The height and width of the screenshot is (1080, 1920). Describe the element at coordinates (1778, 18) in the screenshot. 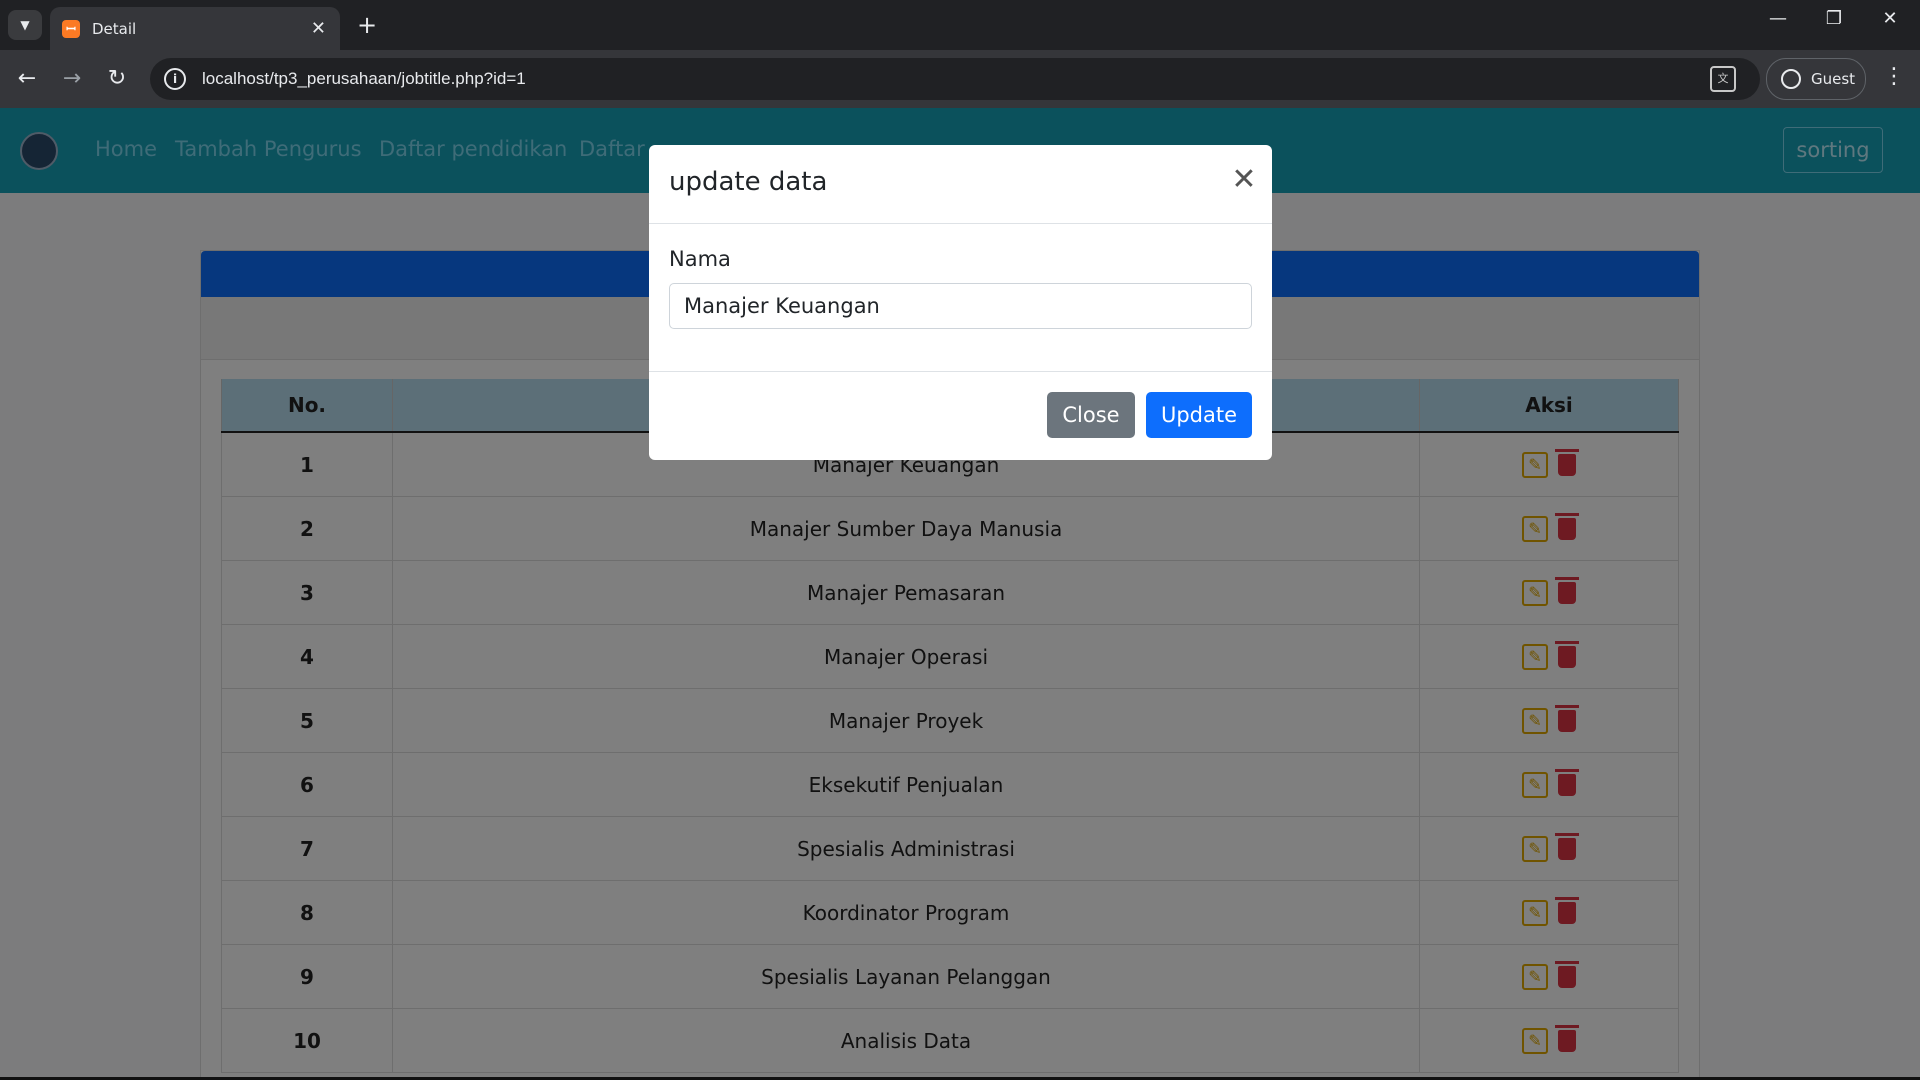

I see `minimize-icon: —` at that location.